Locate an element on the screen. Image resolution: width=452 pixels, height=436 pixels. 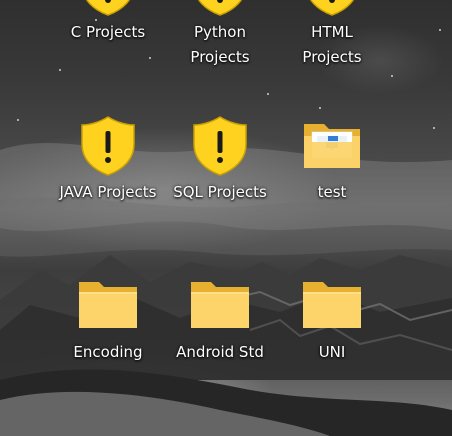
desktop-icon-test: test is located at coordinates (332, 159).